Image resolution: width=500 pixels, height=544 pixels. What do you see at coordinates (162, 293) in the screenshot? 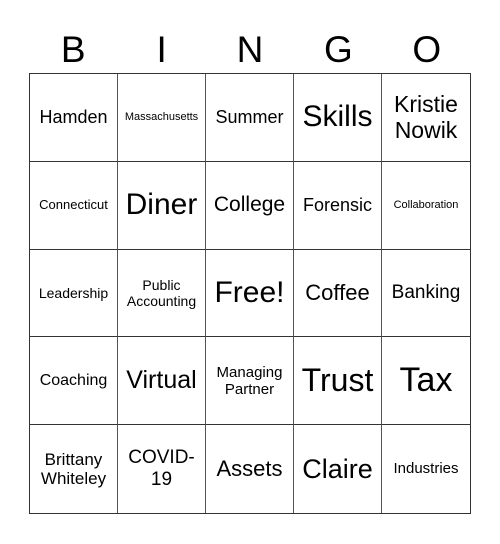
I see `bingo-cell: Public Accounting` at bounding box center [162, 293].